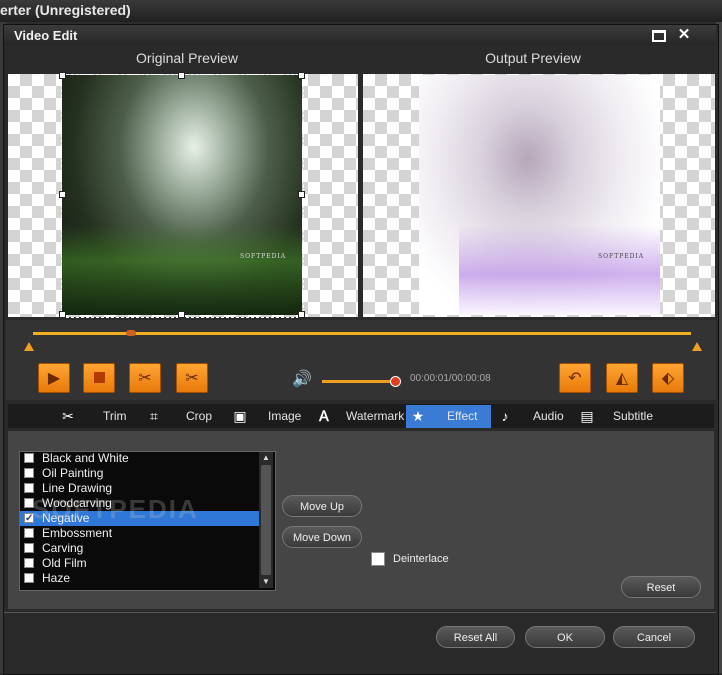 Image resolution: width=722 pixels, height=675 pixels. I want to click on tab-crop: ⌗ Crop, so click(184, 416).